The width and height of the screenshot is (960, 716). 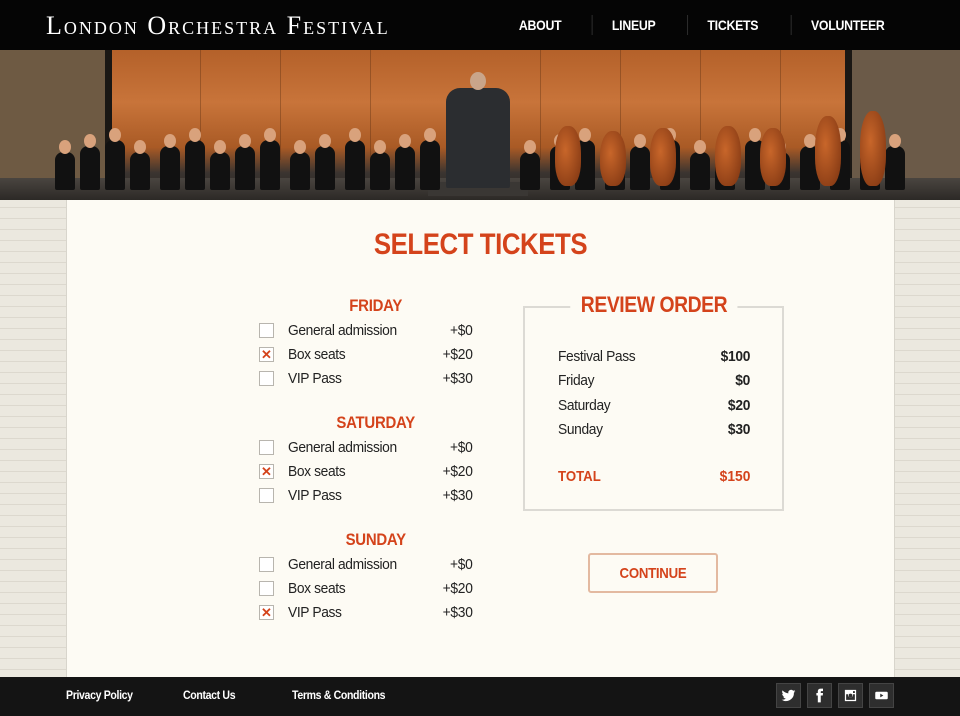 I want to click on instagram-icon, so click(x=850, y=695).